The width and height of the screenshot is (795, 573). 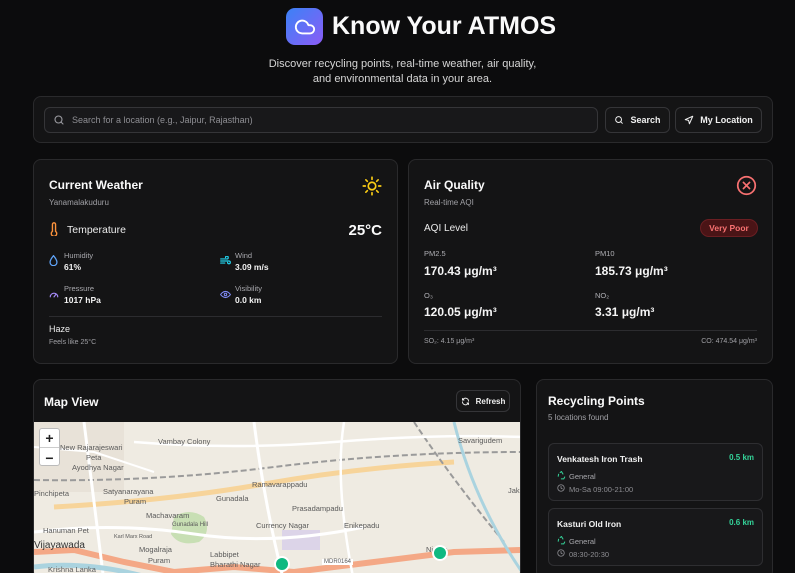 I want to click on zoom-out-button: −, so click(x=49, y=457).